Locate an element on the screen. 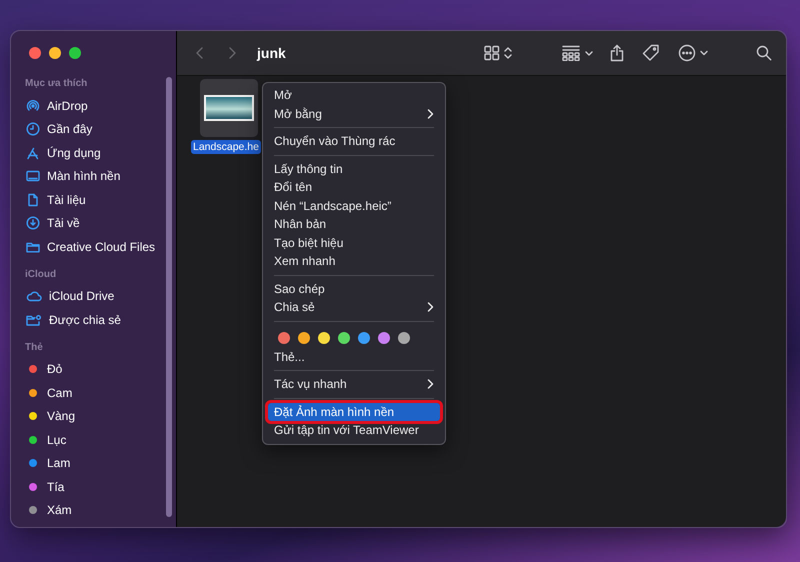 The height and width of the screenshot is (562, 800). menu-item: Nhân bản is located at coordinates (354, 224).